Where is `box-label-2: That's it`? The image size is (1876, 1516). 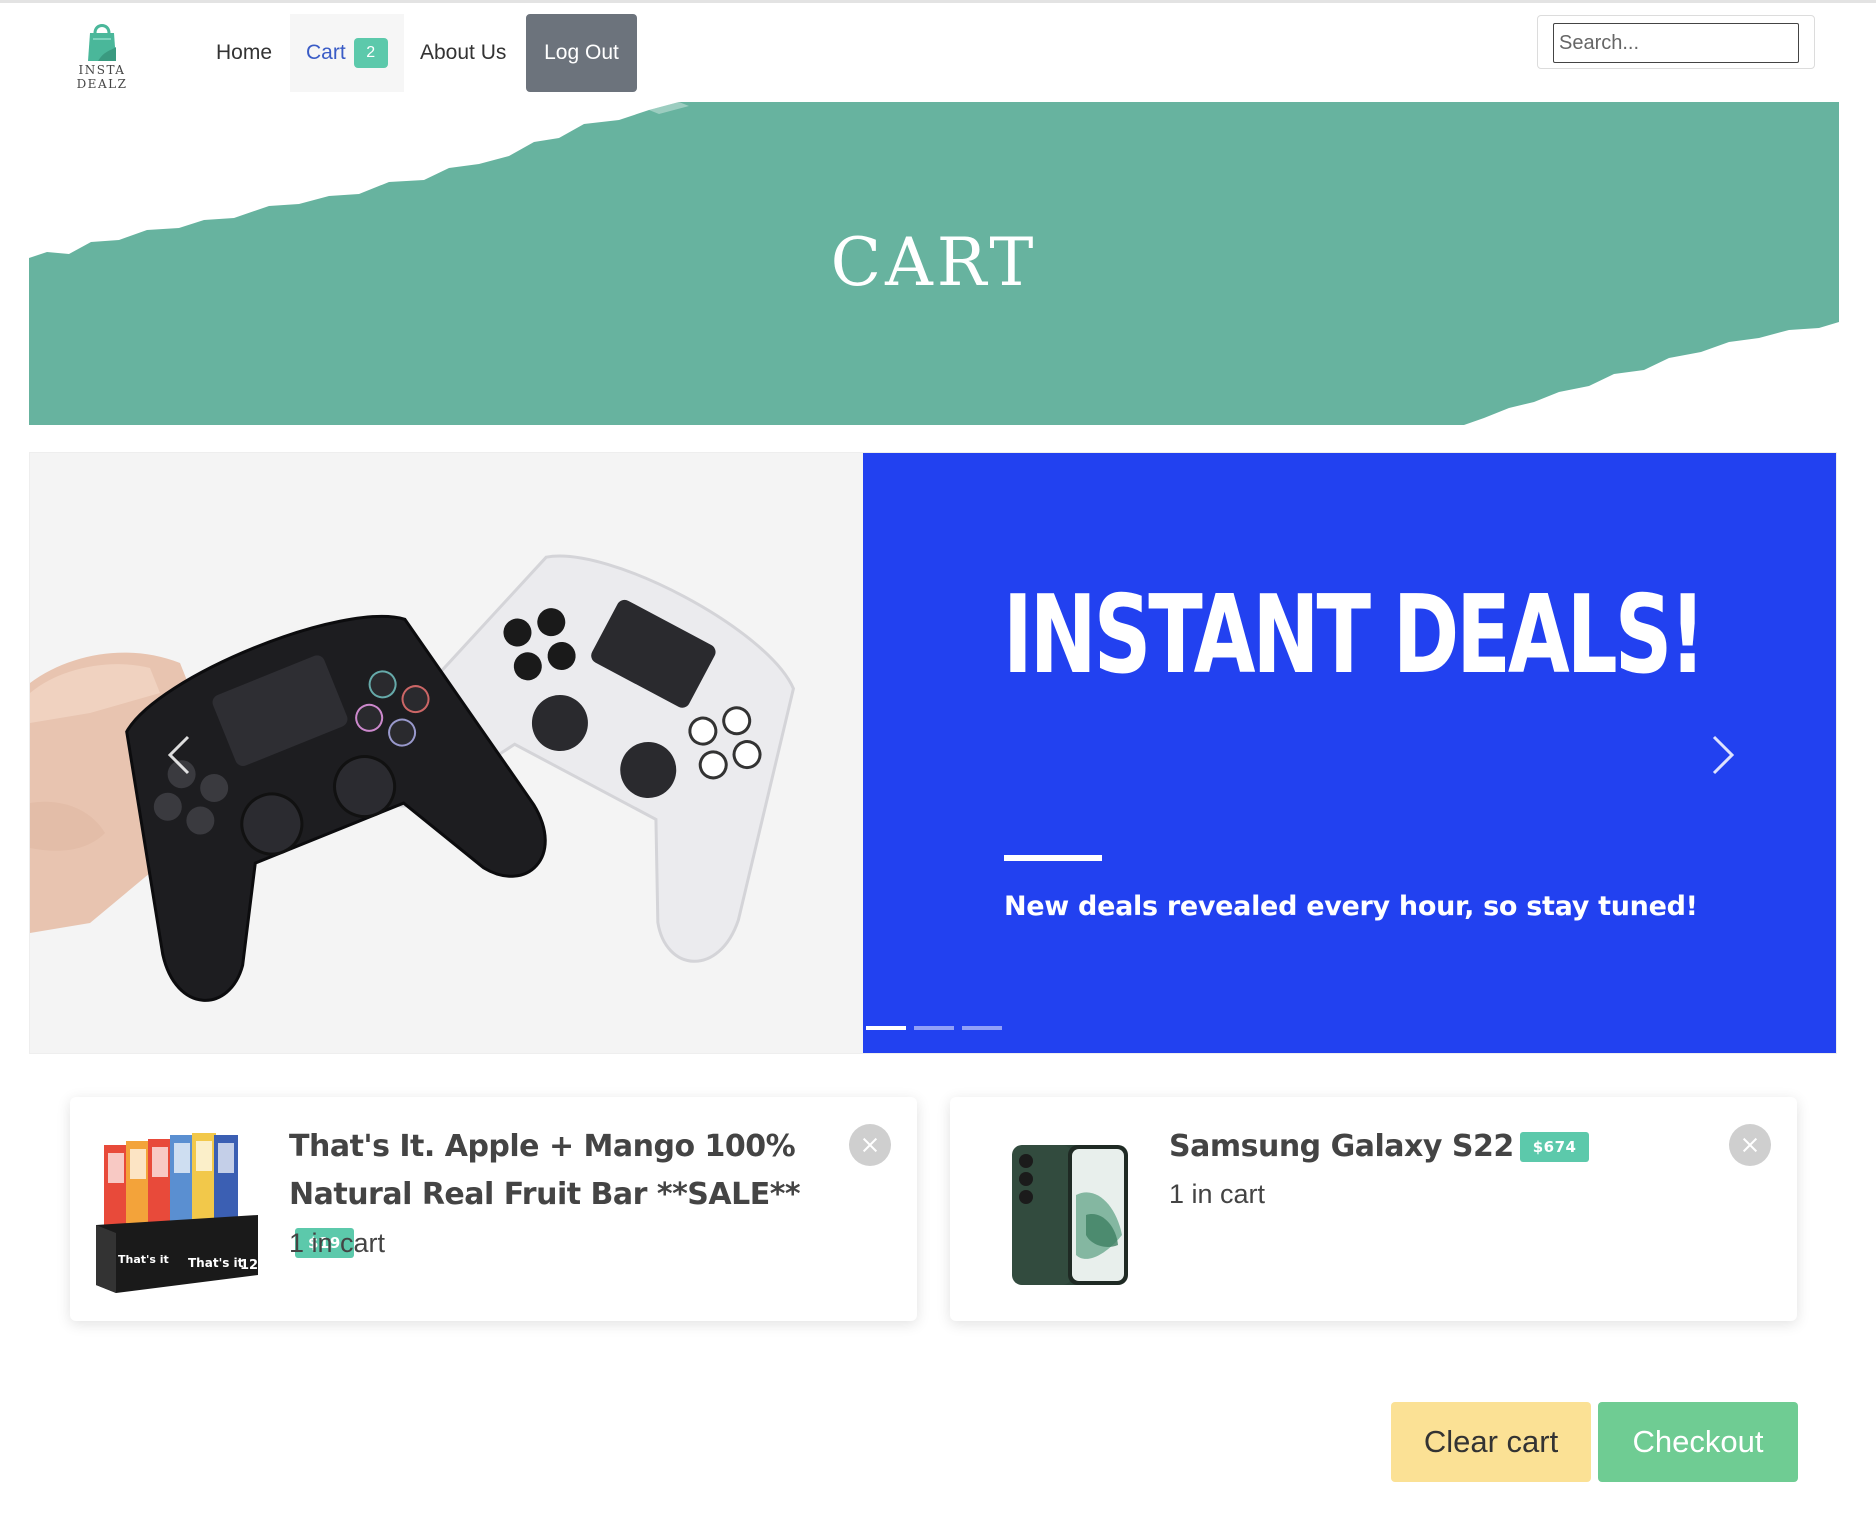
box-label-2: That's it is located at coordinates (216, 1263).